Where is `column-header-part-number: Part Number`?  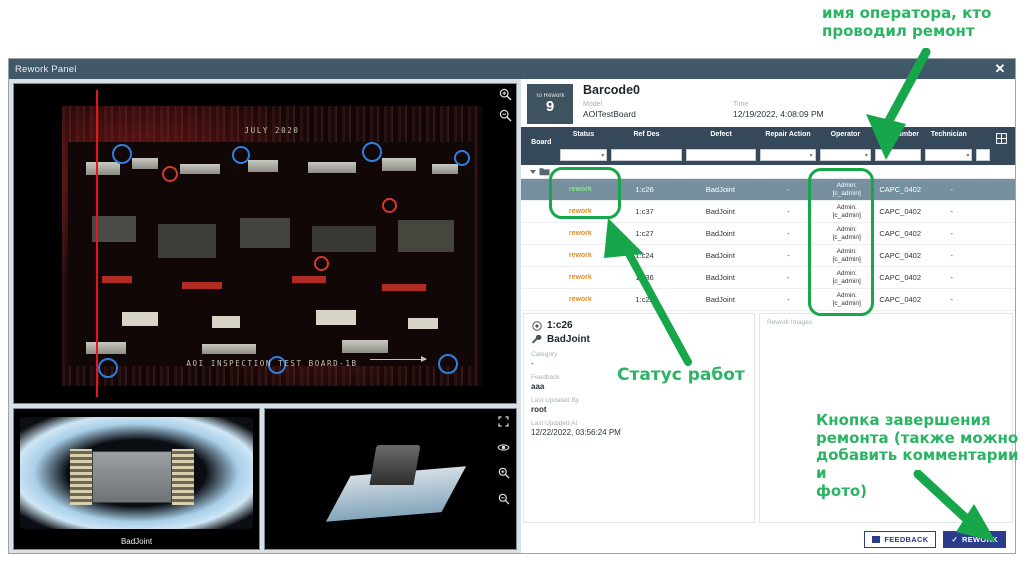
column-header-part-number: Part Number is located at coordinates (898, 138).